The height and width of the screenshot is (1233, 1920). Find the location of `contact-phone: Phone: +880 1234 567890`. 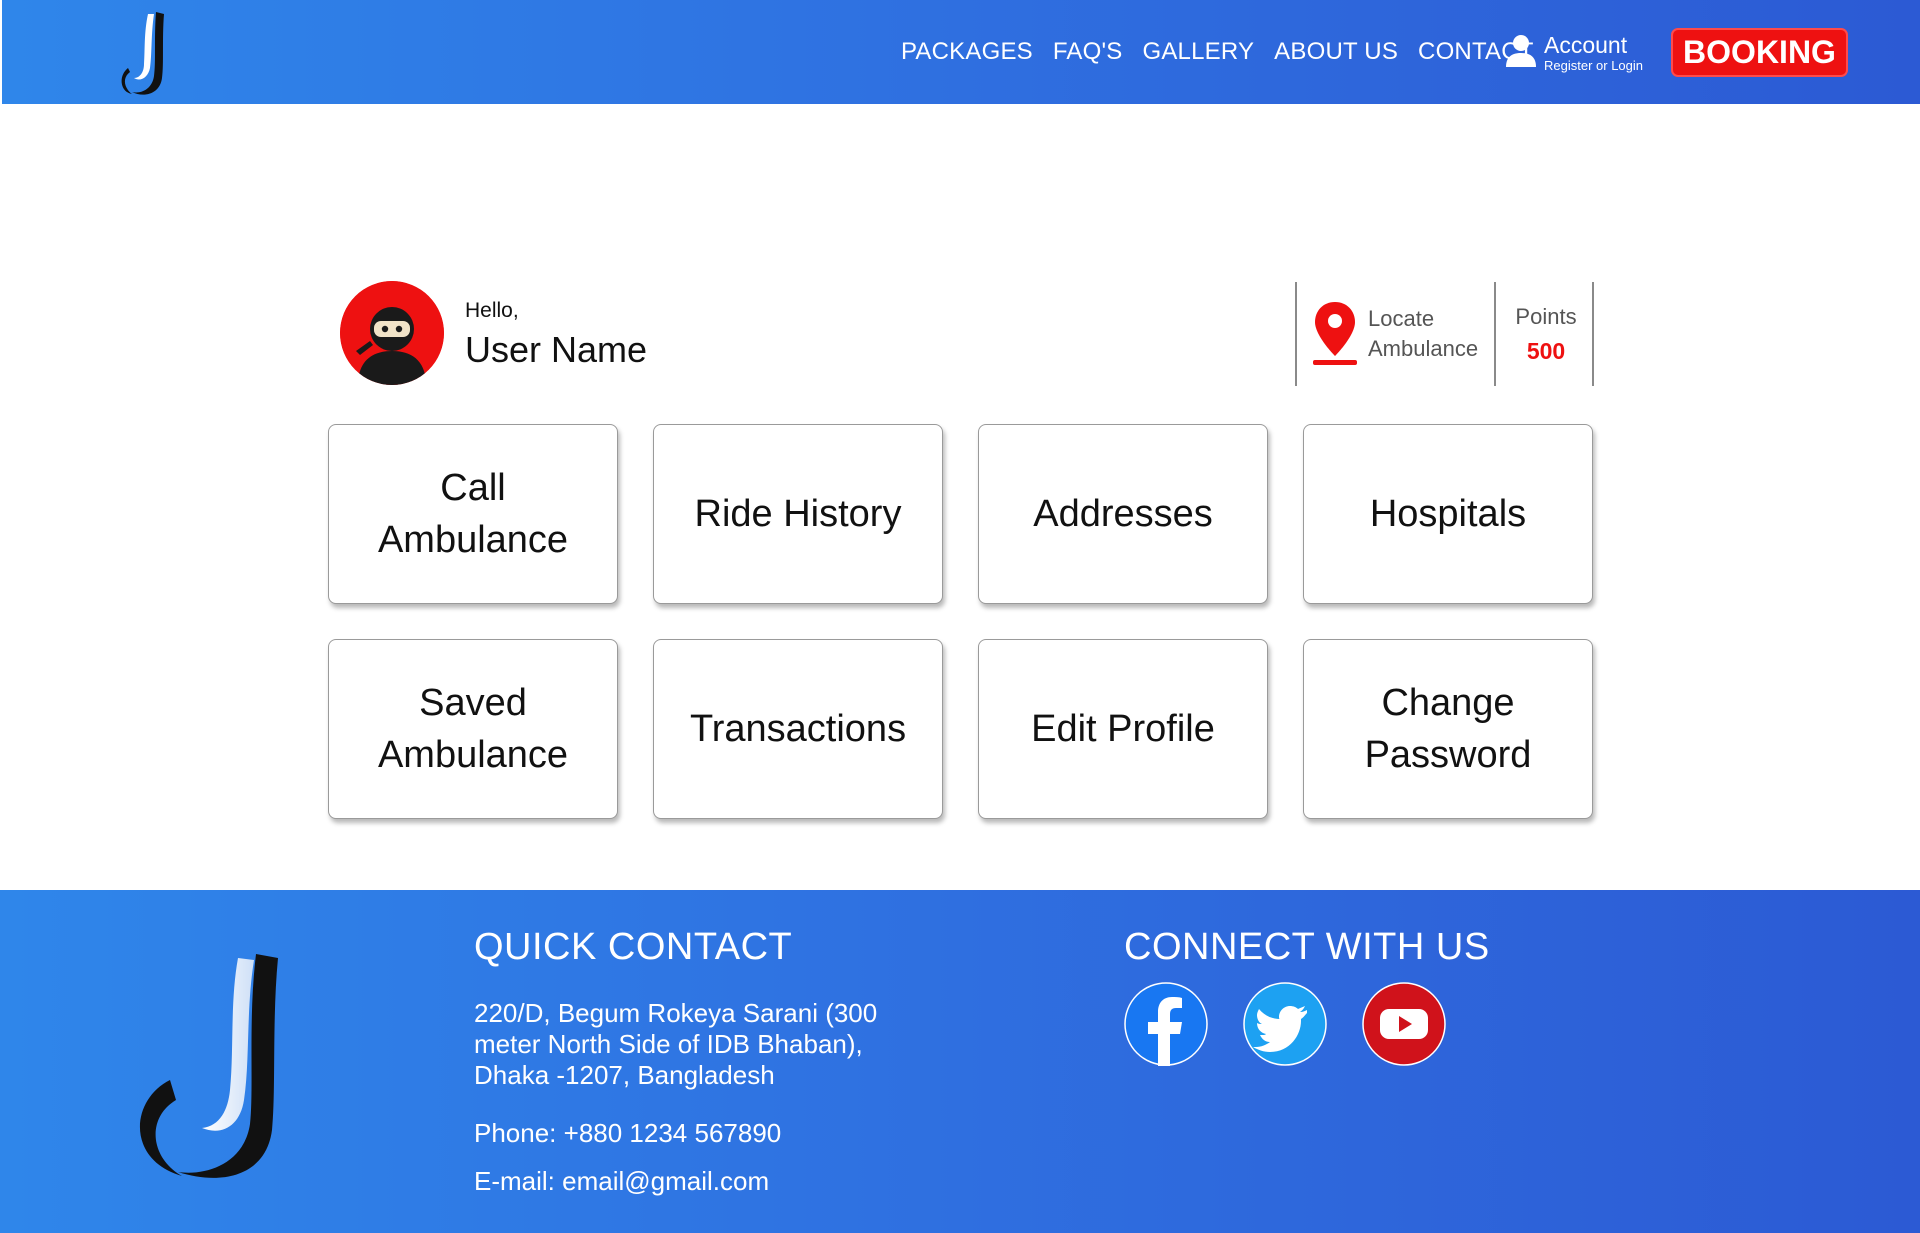

contact-phone: Phone: +880 1234 567890 is located at coordinates (628, 1133).